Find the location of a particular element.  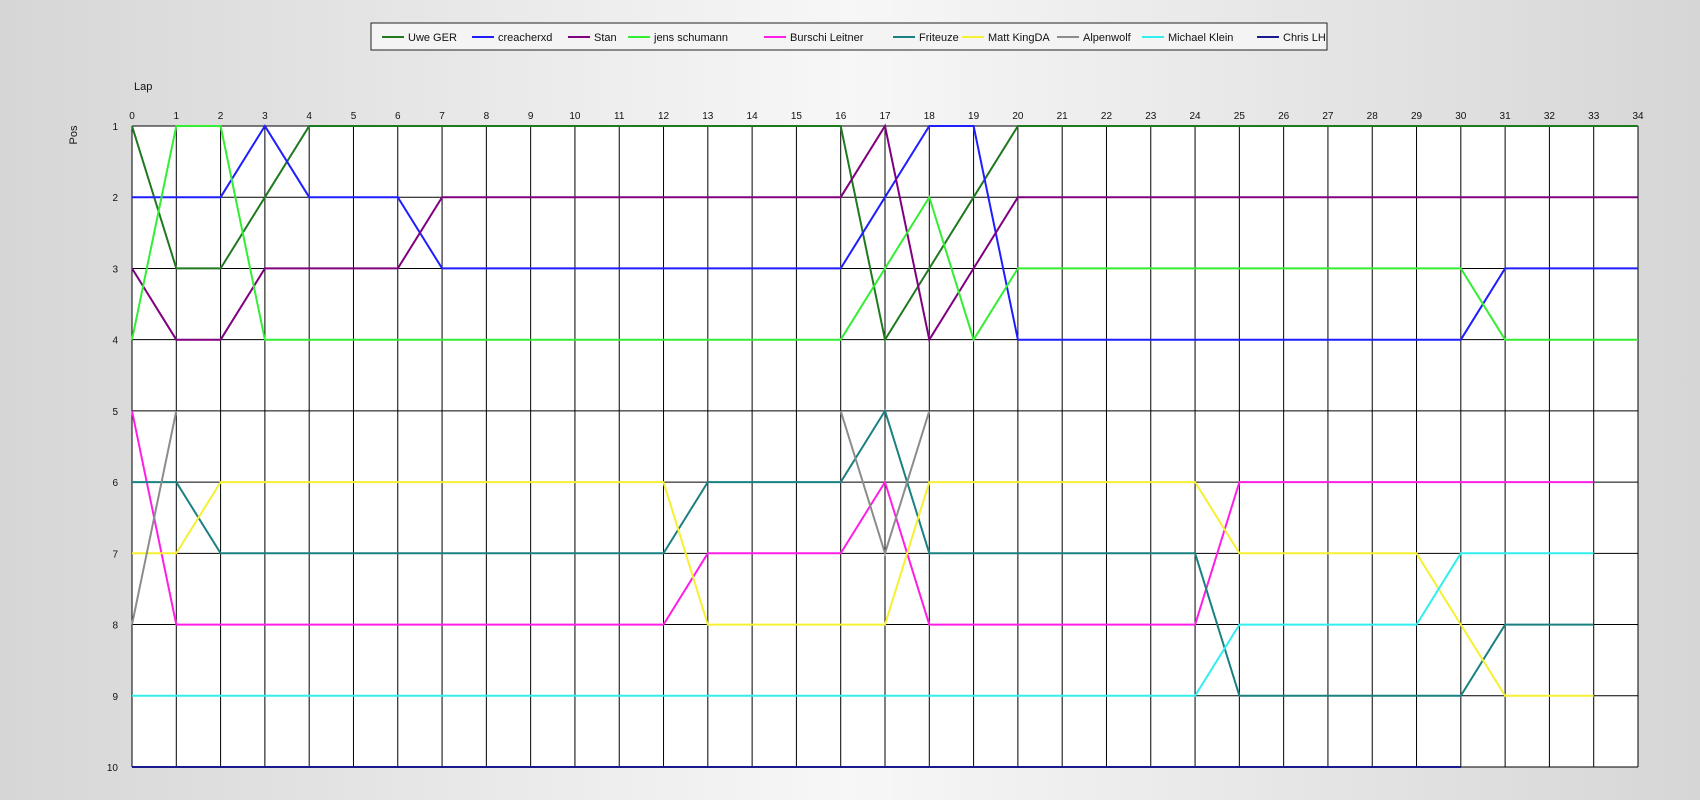

y-tick-label: 5 is located at coordinates (115, 412).